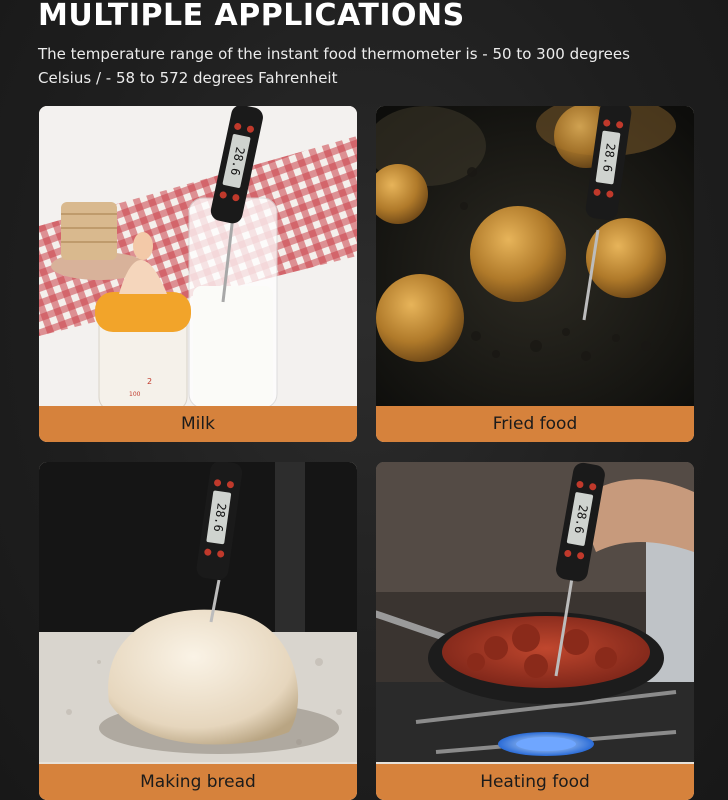 The image size is (728, 800). Describe the element at coordinates (535, 424) in the screenshot. I see `card-label-fried-food: Fried food` at that location.